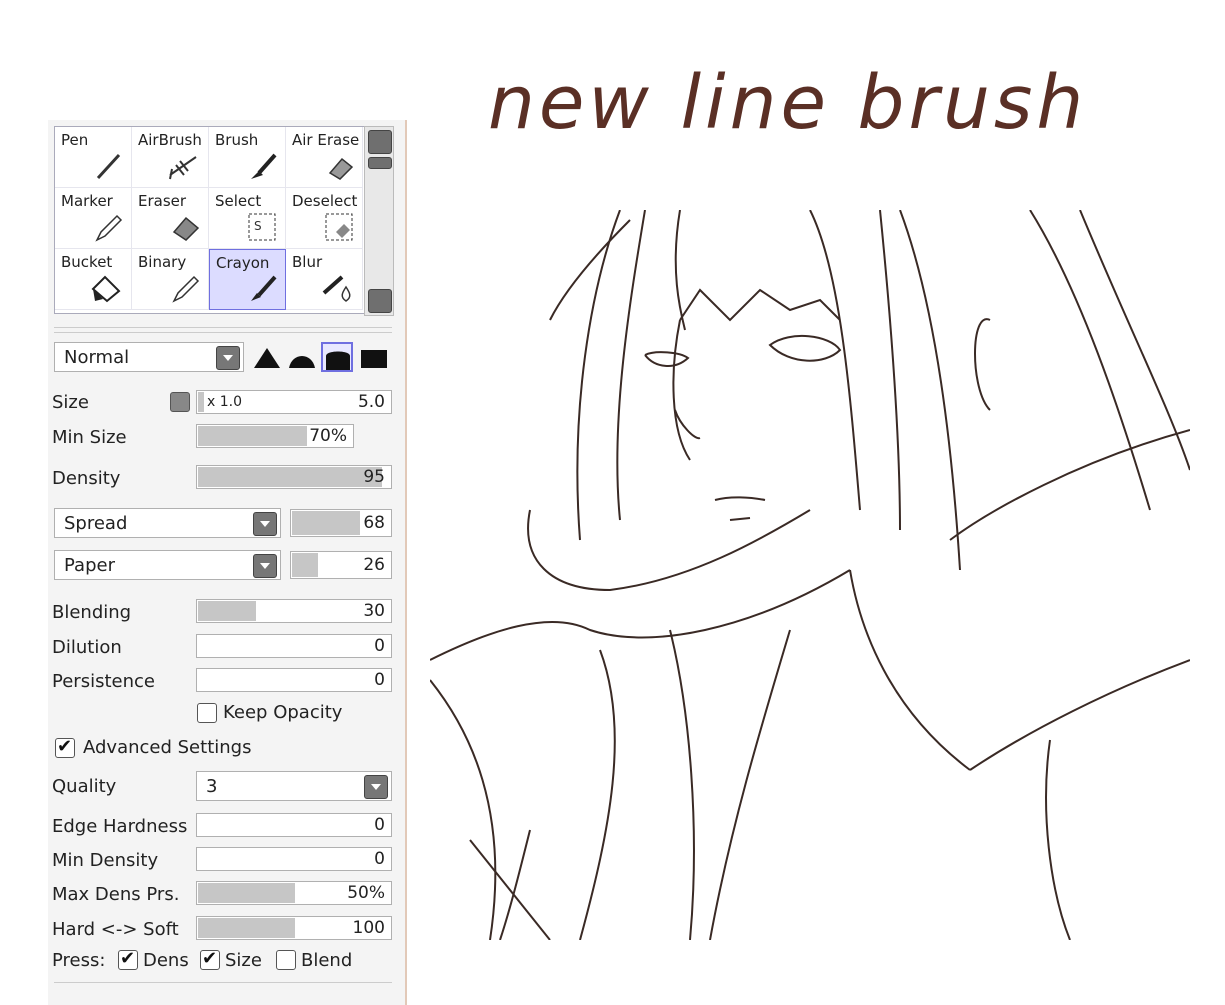 The image size is (1225, 1005). Describe the element at coordinates (294, 680) in the screenshot. I see `persistence-slider: 0` at that location.